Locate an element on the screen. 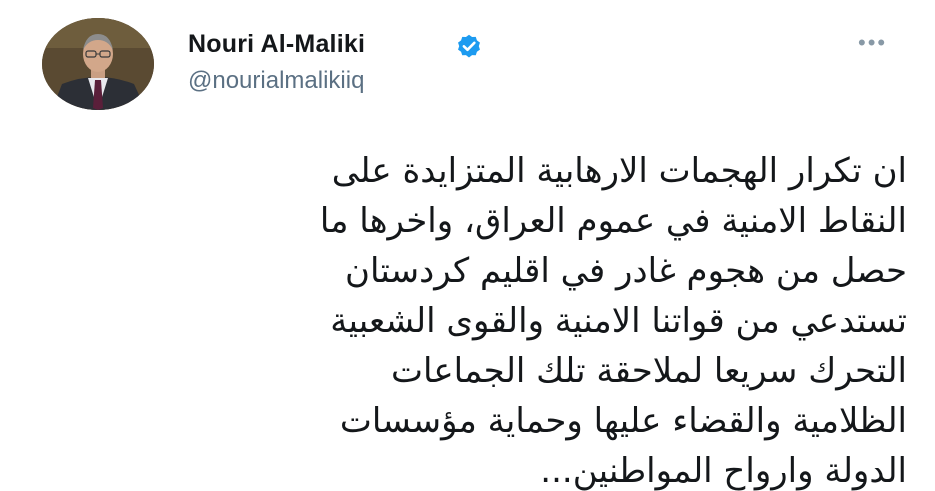 This screenshot has height=491, width=935. more-dots-icon: ••• is located at coordinates (872, 43).